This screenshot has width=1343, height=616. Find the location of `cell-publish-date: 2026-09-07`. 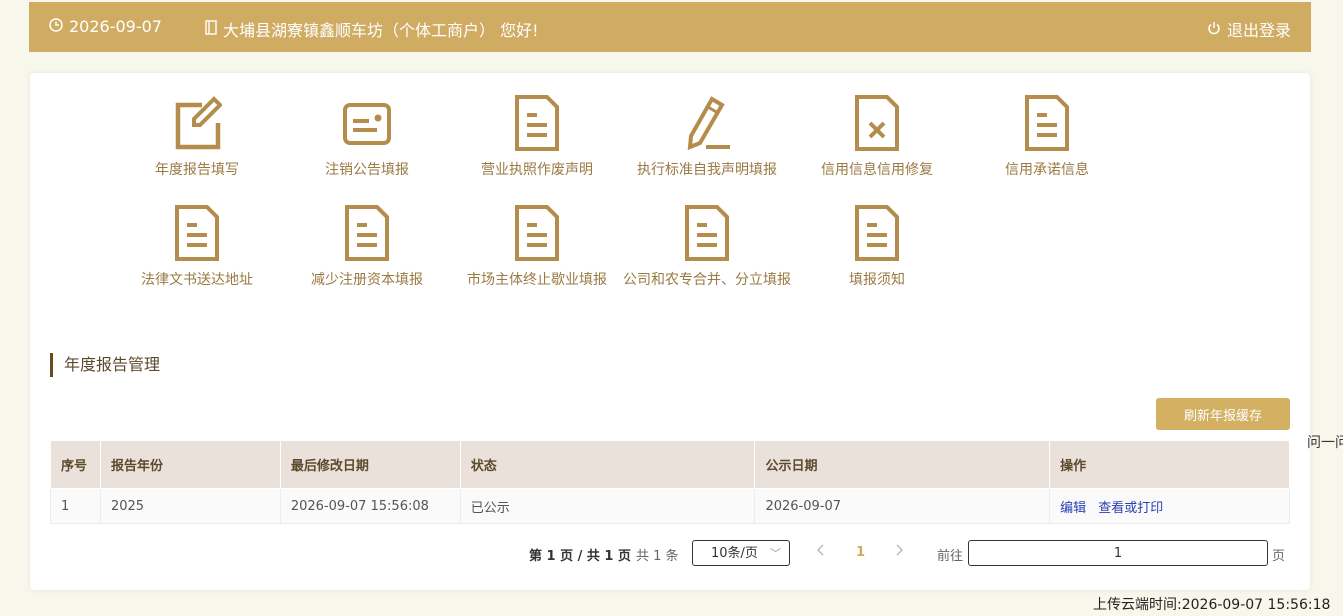

cell-publish-date: 2026-09-07 is located at coordinates (902, 506).